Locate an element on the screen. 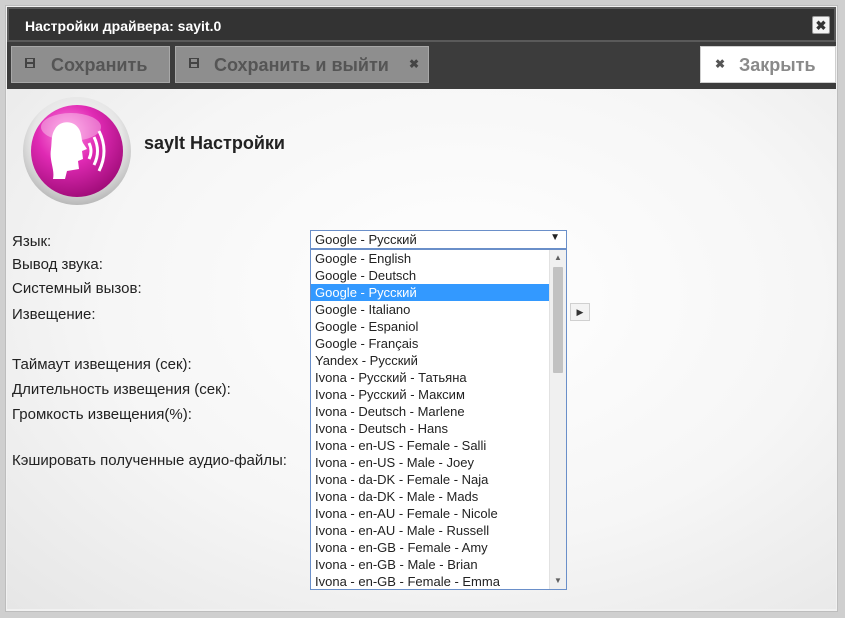 This screenshot has width=845, height=618. scroll-up-icon: ▲ is located at coordinates (558, 258).